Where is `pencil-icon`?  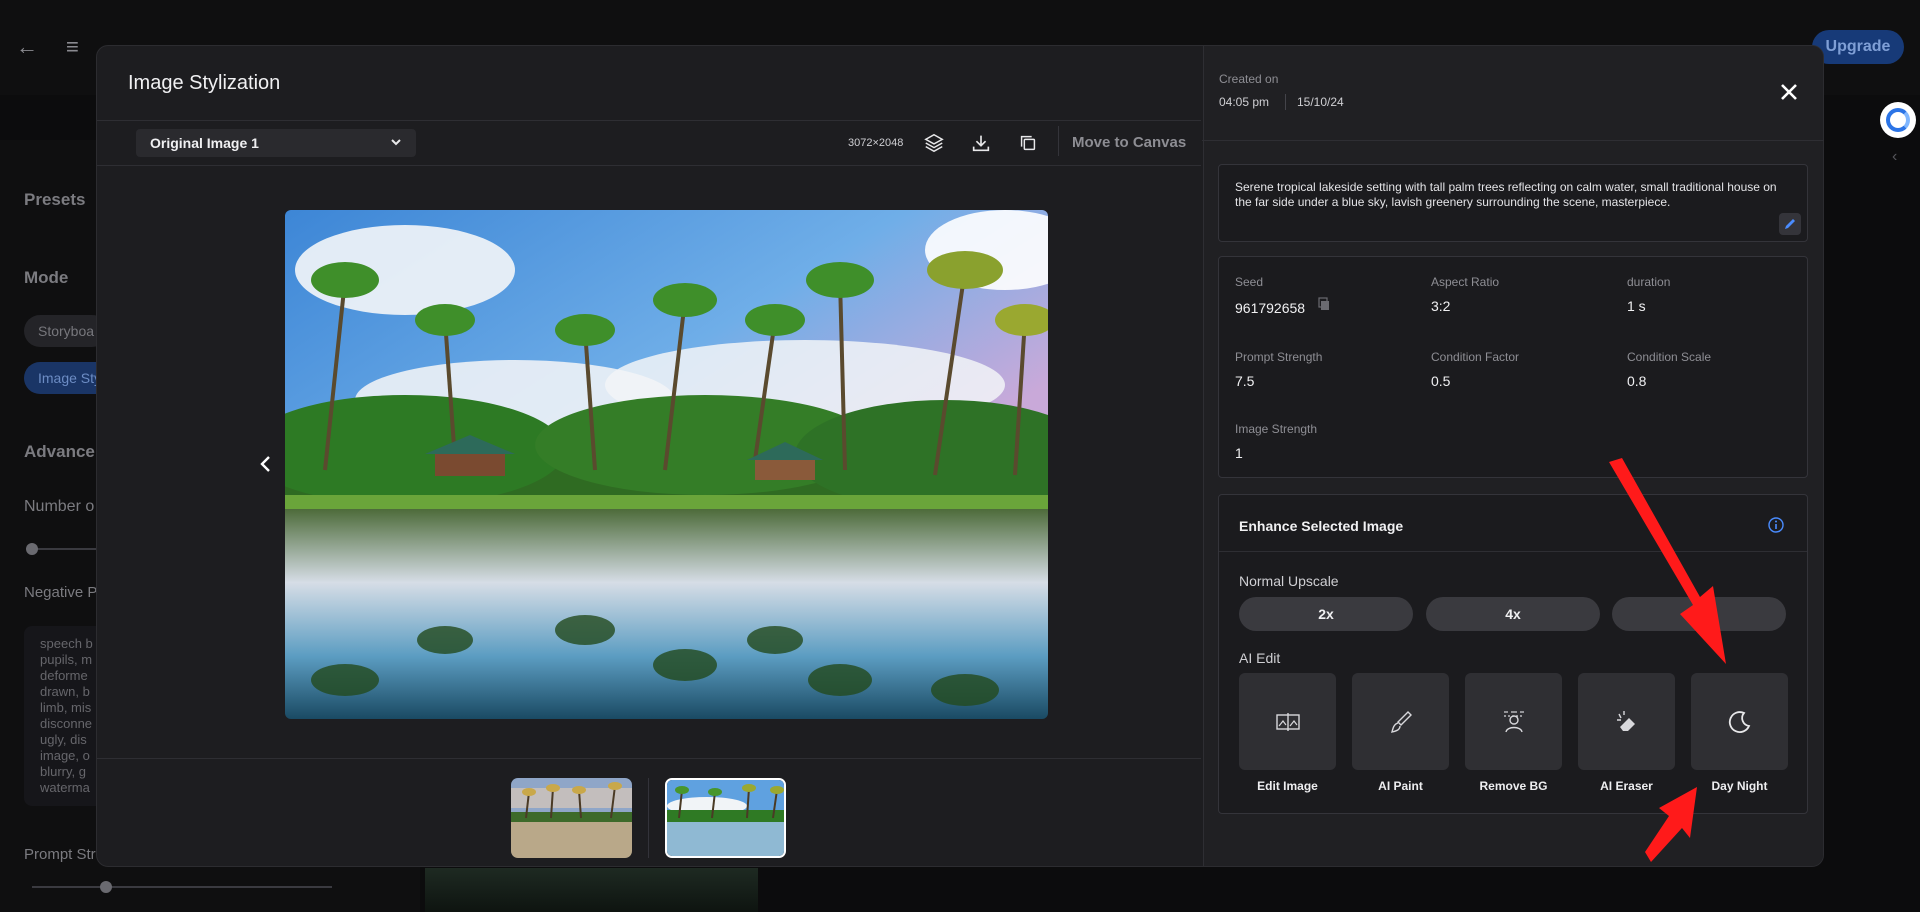 pencil-icon is located at coordinates (1790, 224).